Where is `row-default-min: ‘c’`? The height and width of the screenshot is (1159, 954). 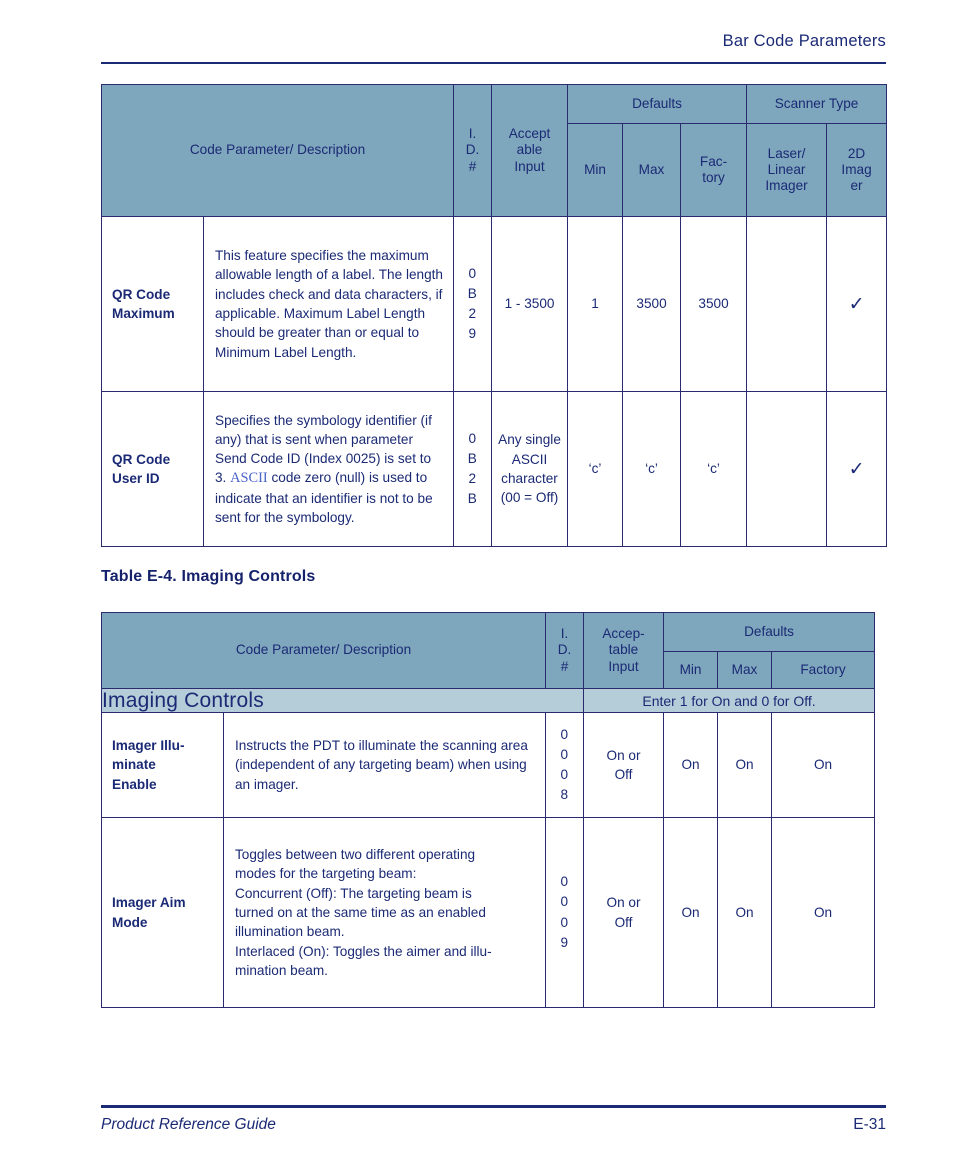
row-default-min: ‘c’ is located at coordinates (595, 469).